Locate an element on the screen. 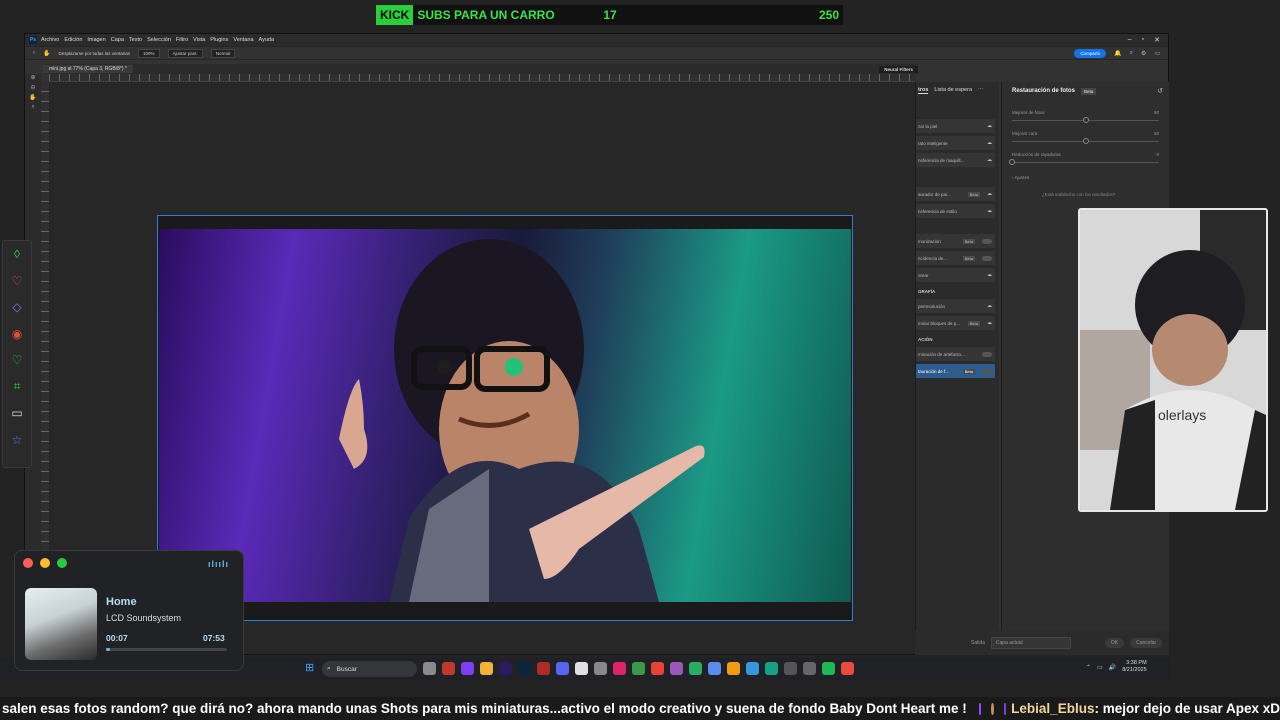 The width and height of the screenshot is (1280, 720). adjustments-toggle: › Ajustes is located at coordinates (1085, 177).